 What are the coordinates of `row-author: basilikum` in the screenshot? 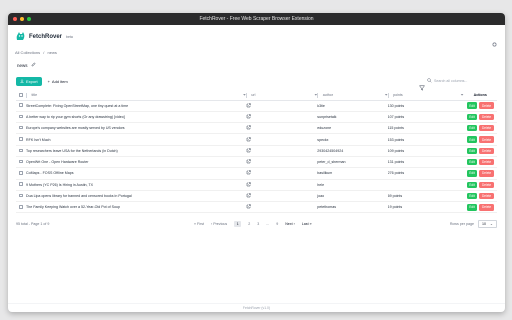 It's located at (352, 173).